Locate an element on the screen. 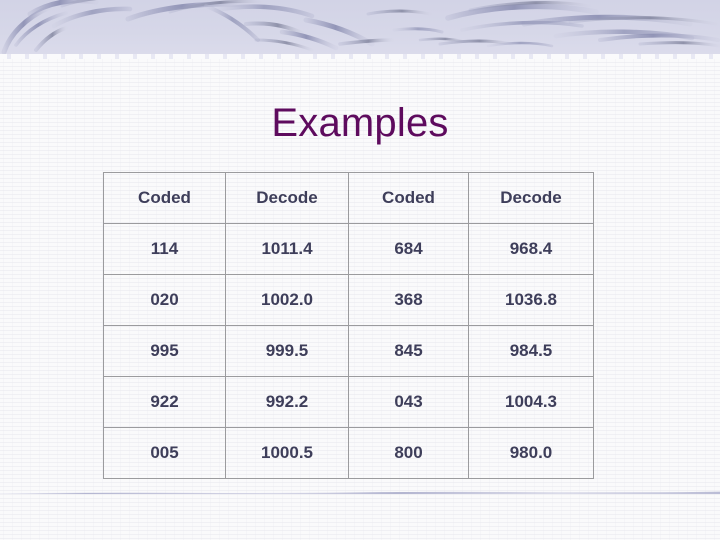  table-row: 020 1002.0 368 1036.8 is located at coordinates (348, 300).